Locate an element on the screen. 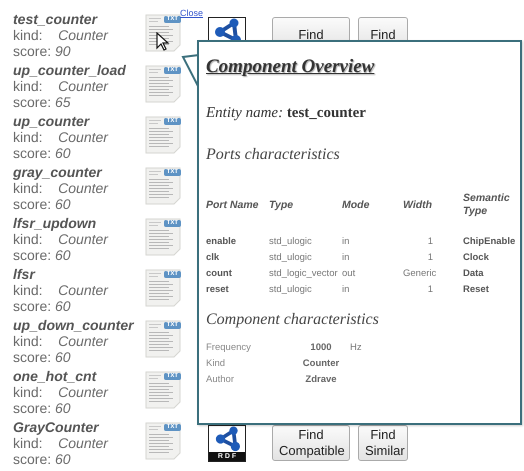  table-cell: Data is located at coordinates (473, 273).